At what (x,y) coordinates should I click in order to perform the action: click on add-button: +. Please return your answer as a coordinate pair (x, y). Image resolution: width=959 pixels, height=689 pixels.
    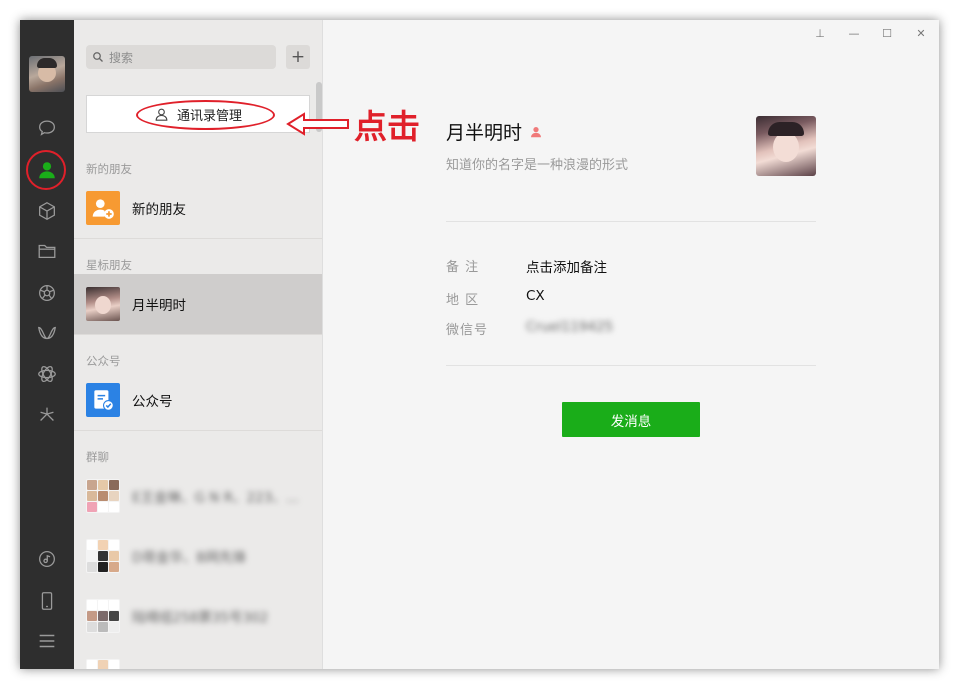
    Looking at the image, I should click on (298, 57).